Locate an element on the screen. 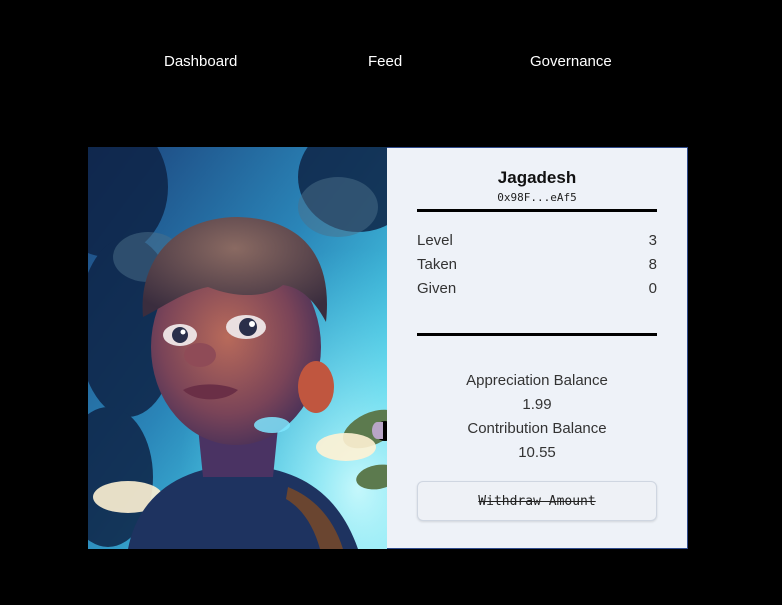  stat-value: 3 is located at coordinates (652, 240).